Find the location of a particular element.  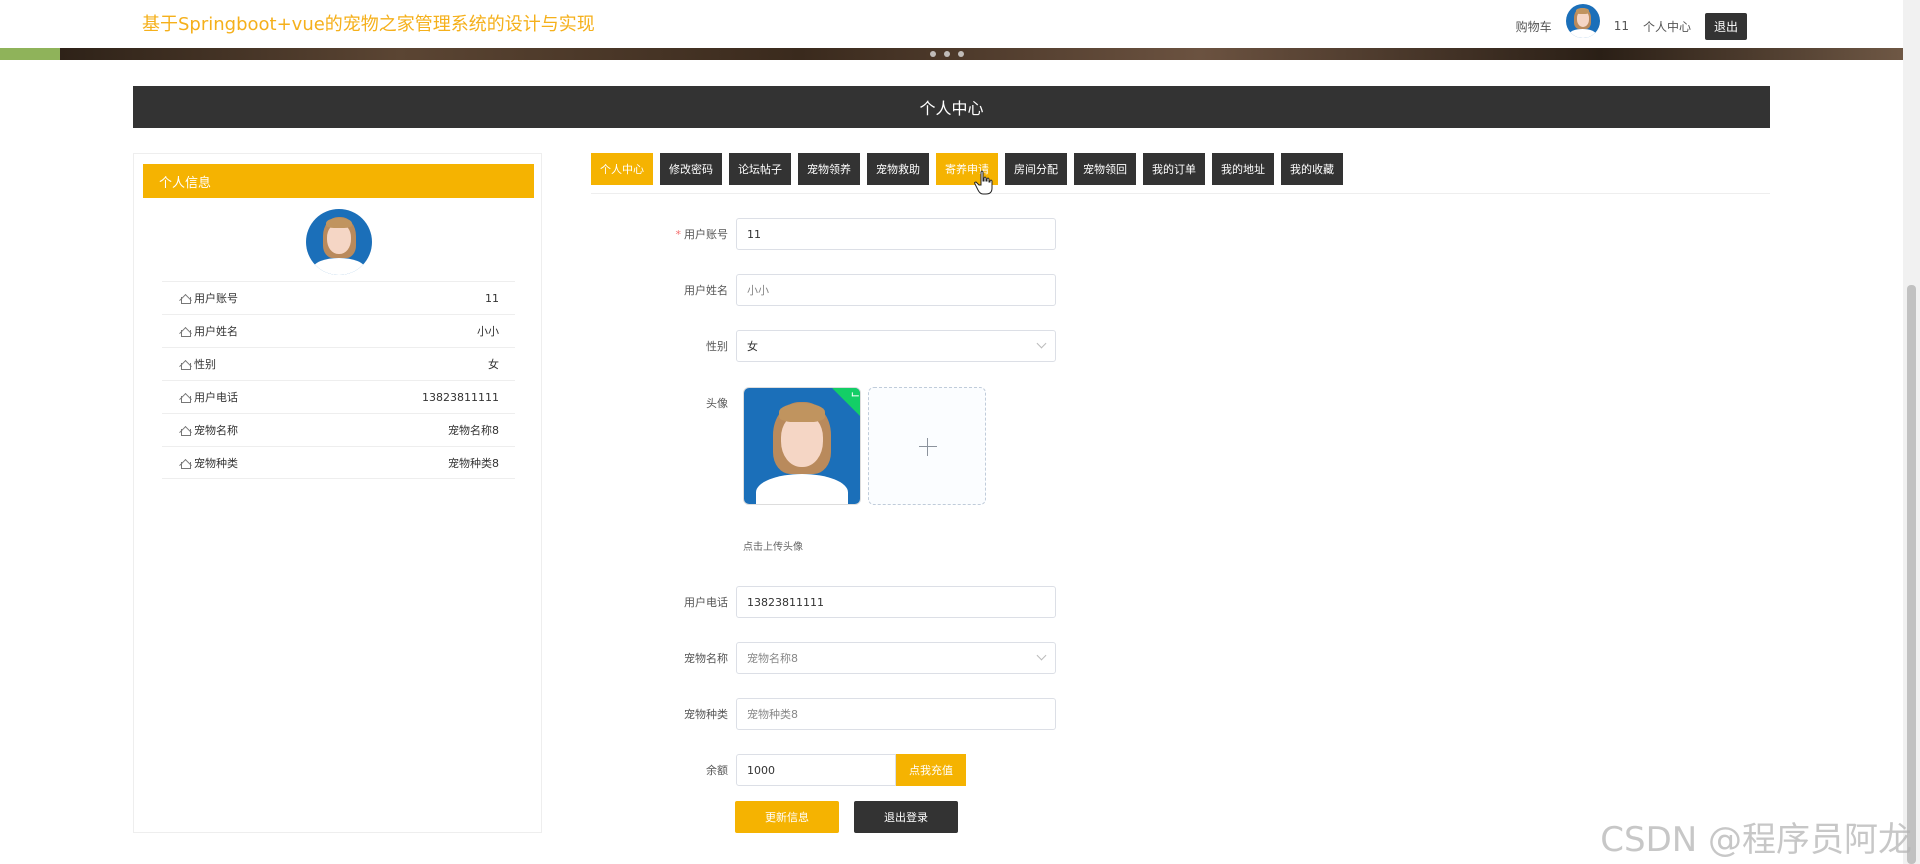

tab-personal-center: 个人中心 is located at coordinates (622, 169).